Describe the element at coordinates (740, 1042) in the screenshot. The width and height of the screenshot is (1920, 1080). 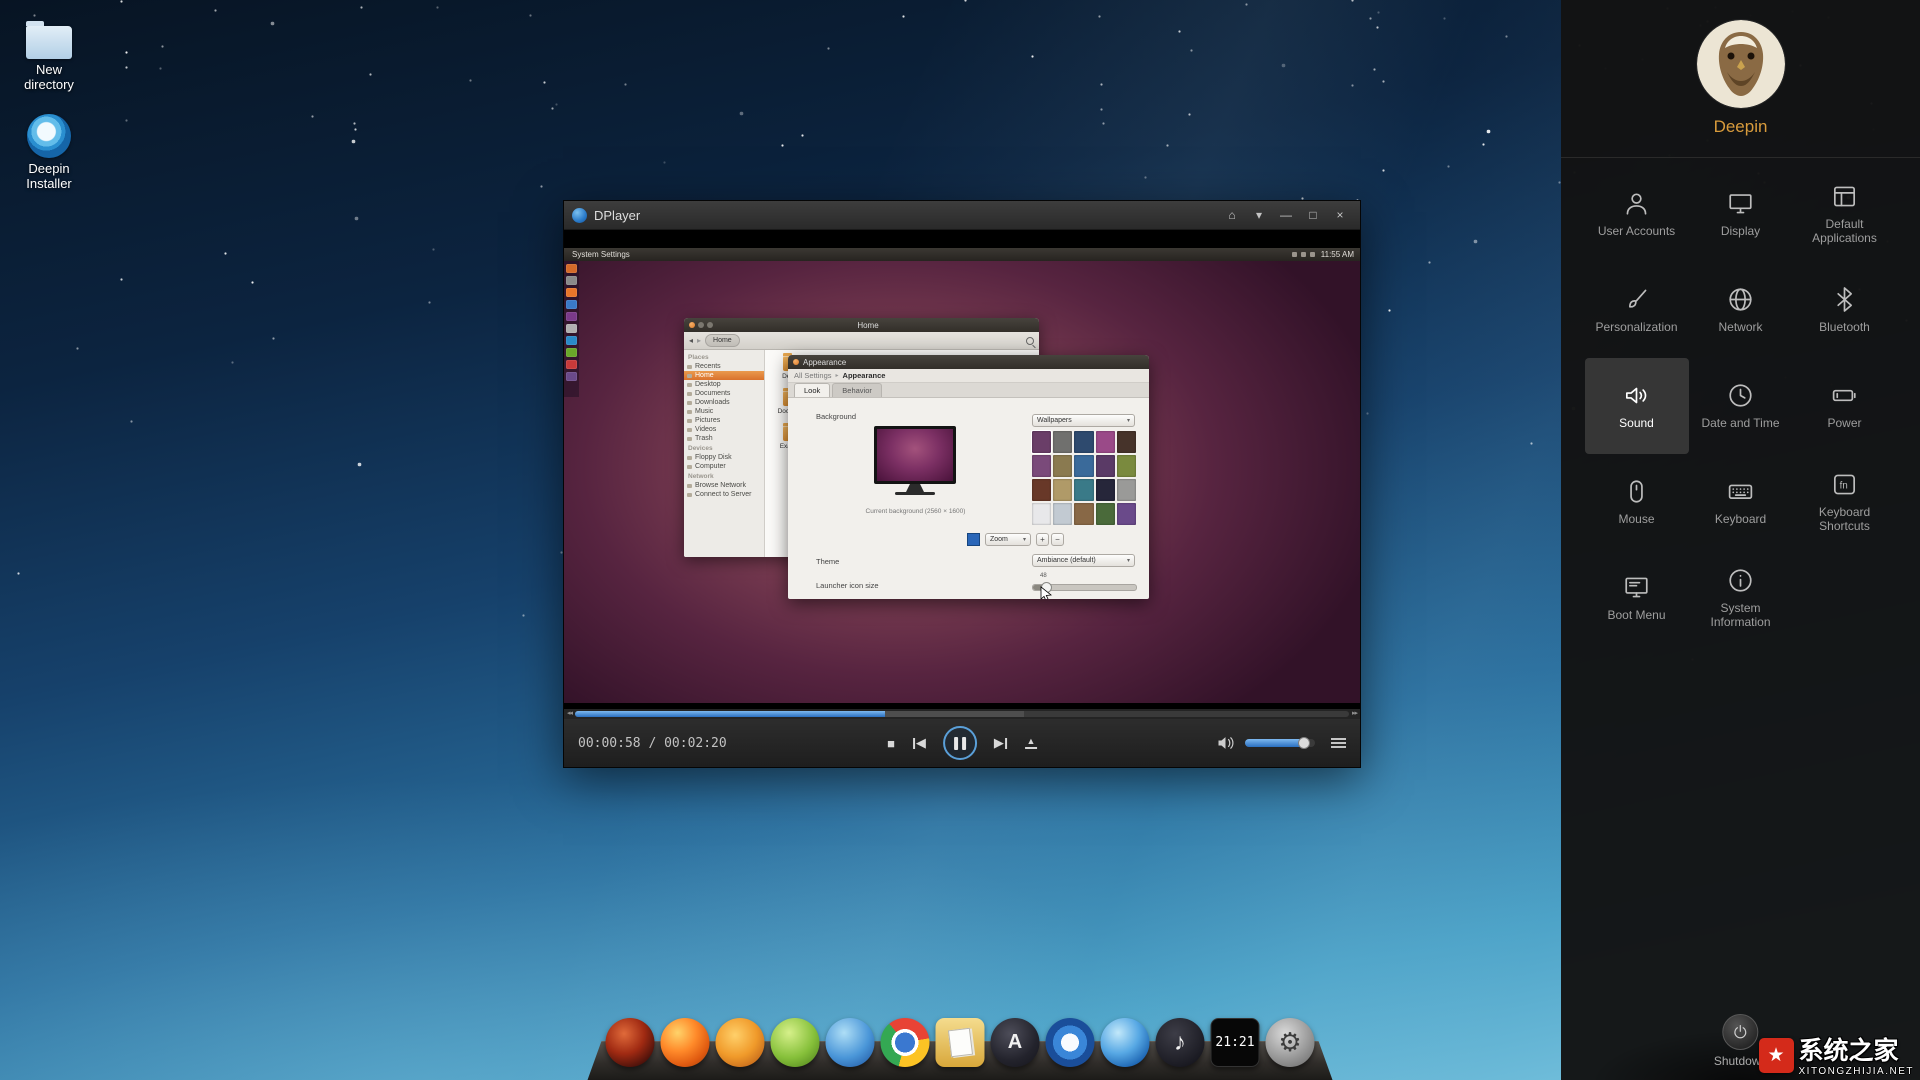
I see `dock-app-software-orange` at that location.